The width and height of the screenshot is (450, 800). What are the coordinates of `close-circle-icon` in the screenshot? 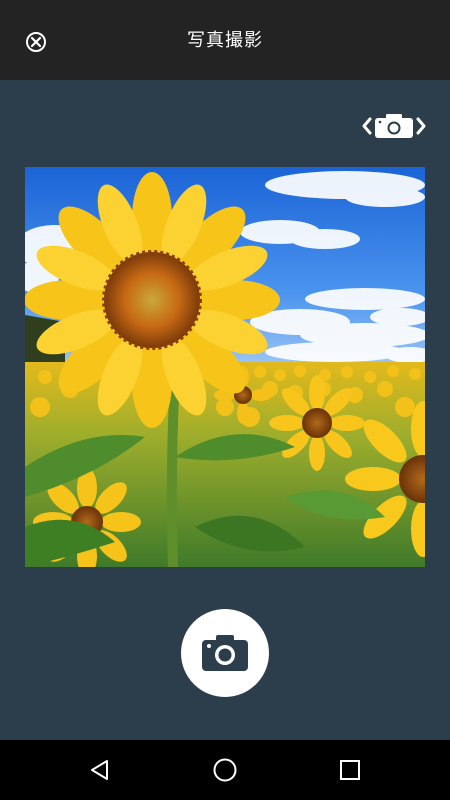 It's located at (36, 42).